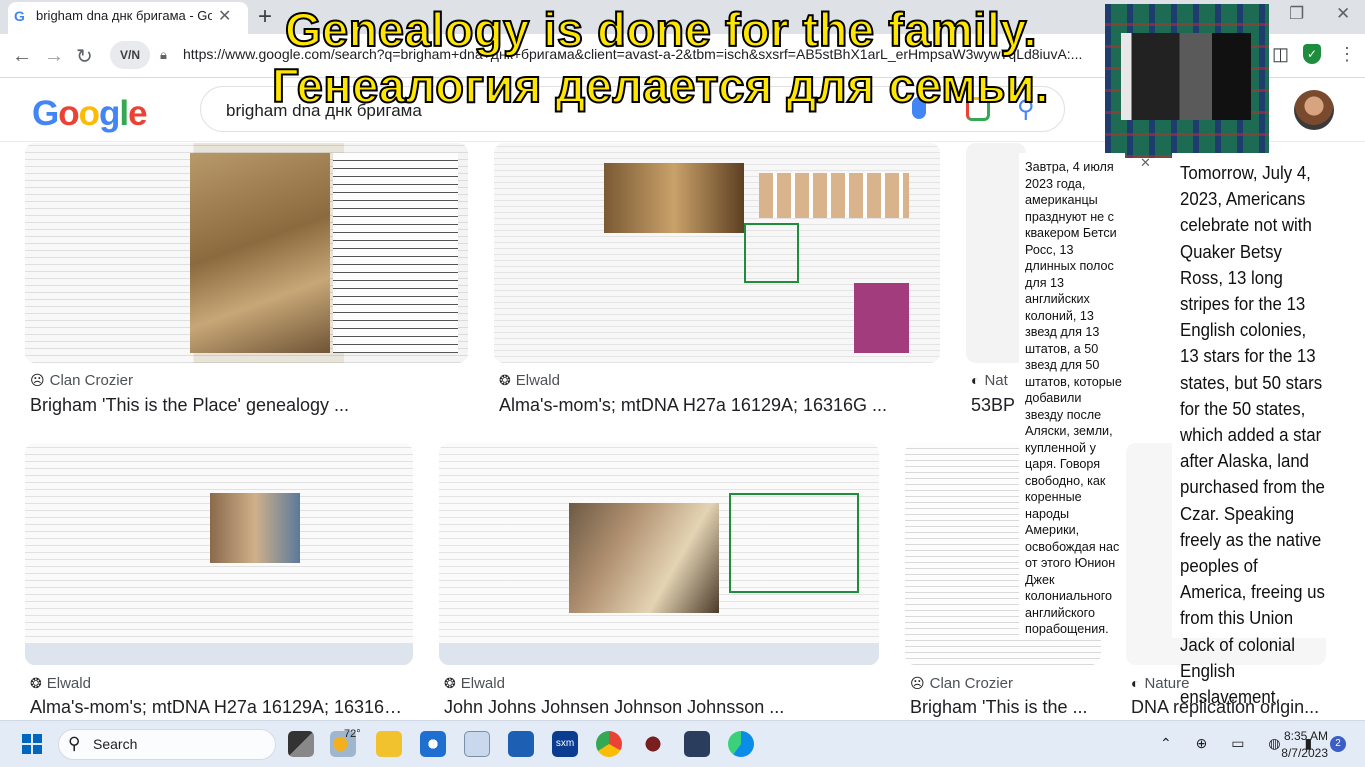 The height and width of the screenshot is (767, 1365). What do you see at coordinates (521, 744) in the screenshot?
I see `notepad-icon` at bounding box center [521, 744].